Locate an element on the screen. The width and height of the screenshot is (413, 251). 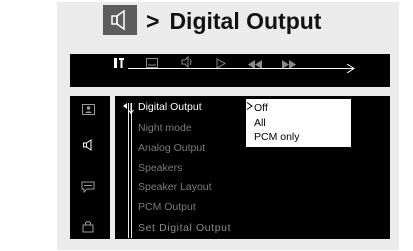
menu-item-speakers: Speakers is located at coordinates (160, 168).